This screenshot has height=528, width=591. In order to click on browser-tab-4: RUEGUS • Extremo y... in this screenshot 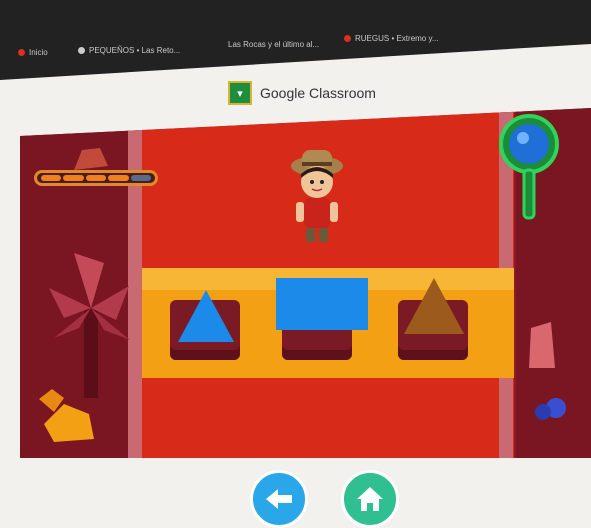, I will do `click(391, 38)`.